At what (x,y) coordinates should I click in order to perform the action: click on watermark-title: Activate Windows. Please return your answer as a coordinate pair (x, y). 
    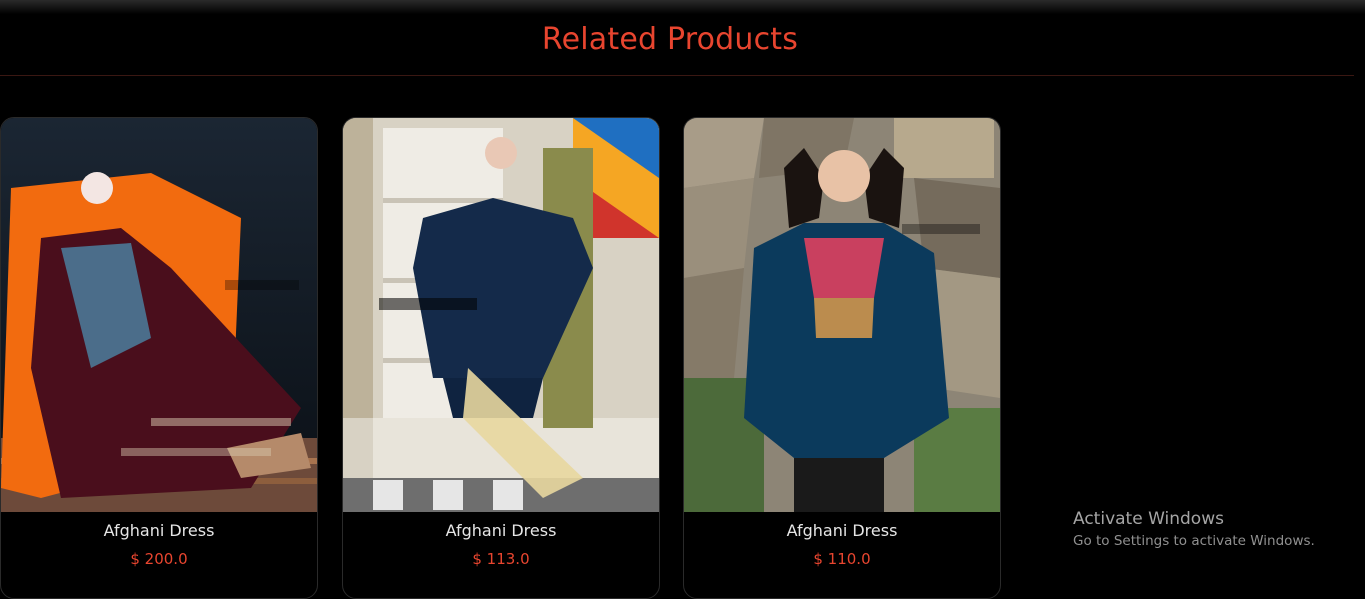
    Looking at the image, I should click on (1148, 519).